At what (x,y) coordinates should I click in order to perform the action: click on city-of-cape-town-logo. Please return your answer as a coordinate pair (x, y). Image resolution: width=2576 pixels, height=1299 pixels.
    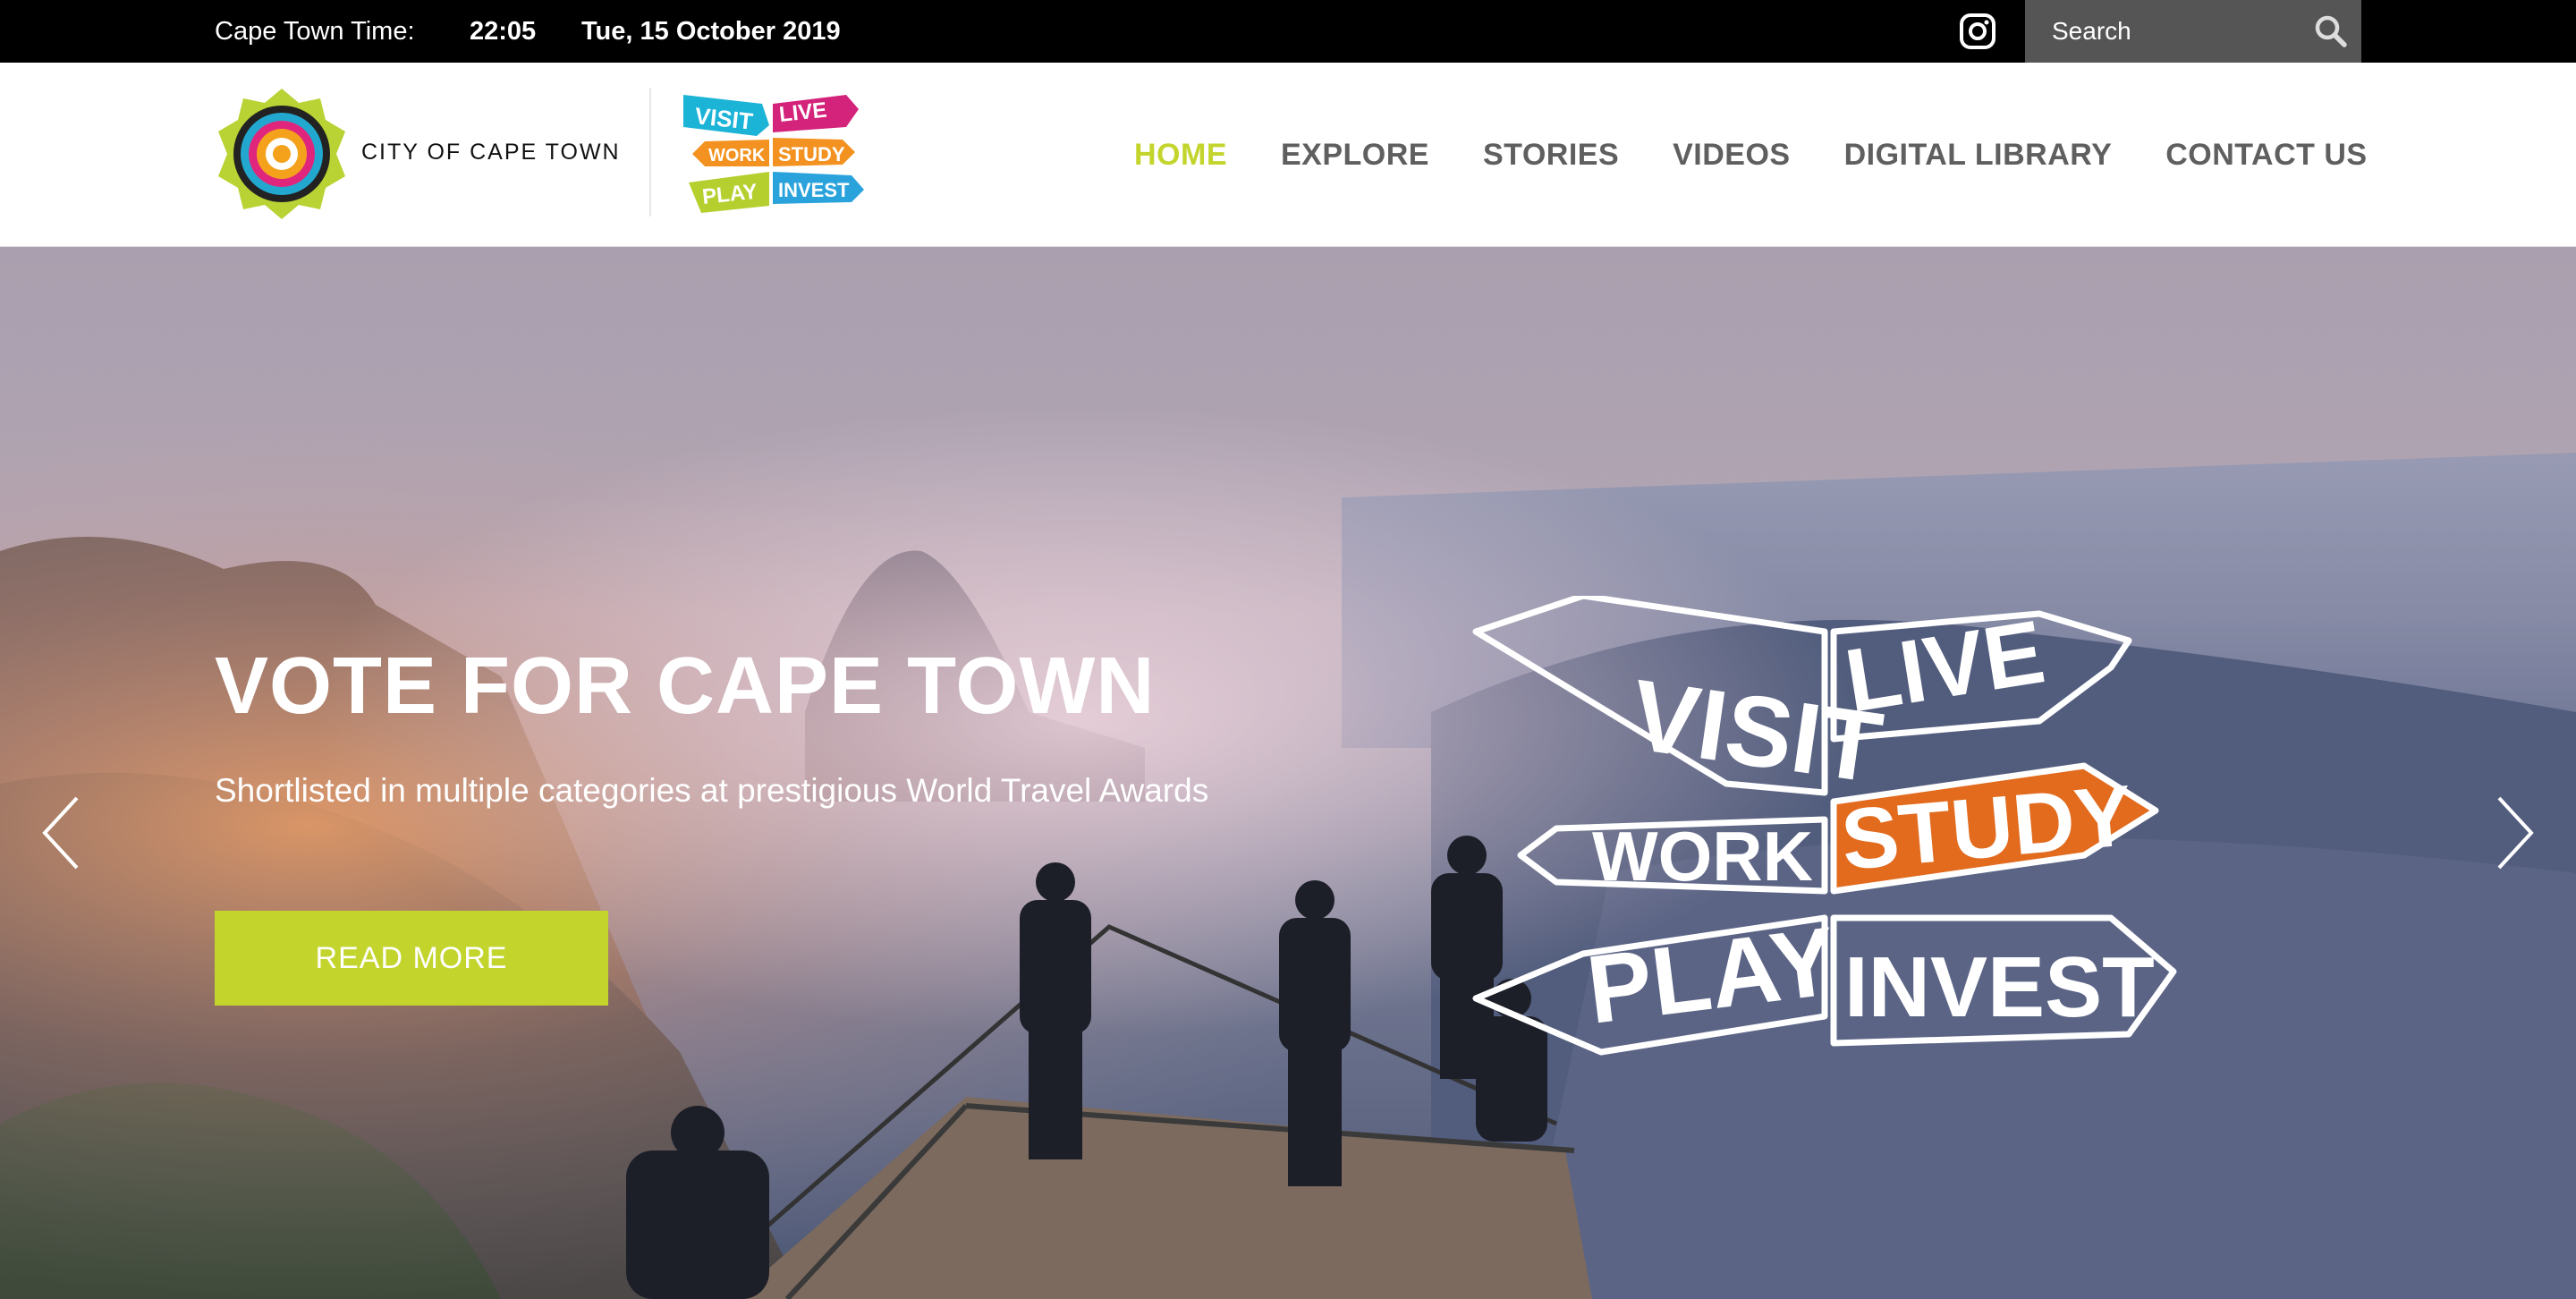
    Looking at the image, I should click on (282, 154).